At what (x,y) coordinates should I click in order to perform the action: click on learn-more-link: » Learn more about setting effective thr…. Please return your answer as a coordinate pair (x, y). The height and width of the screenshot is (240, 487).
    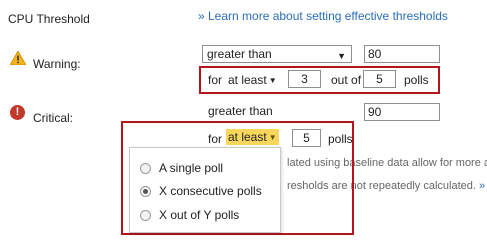
    Looking at the image, I should click on (323, 16).